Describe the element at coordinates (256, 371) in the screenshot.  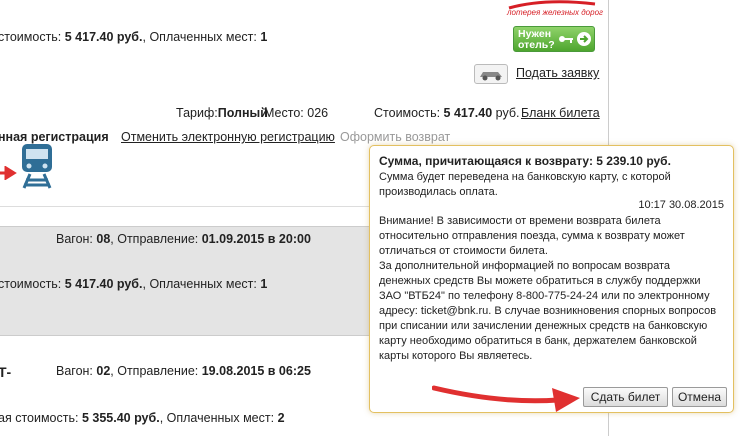
I see `departure-value: 19.08.2015 в 06:25` at that location.